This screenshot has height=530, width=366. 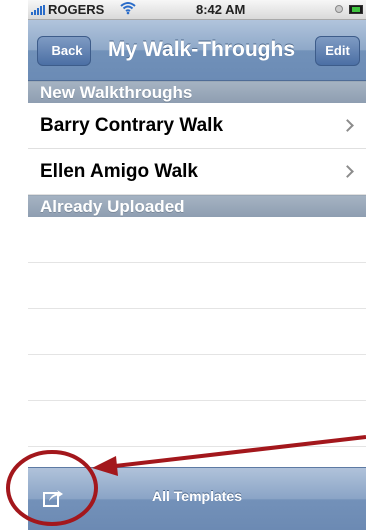 I want to click on navigation-bar: Back My Walk-Throughs Edit, so click(x=197, y=50).